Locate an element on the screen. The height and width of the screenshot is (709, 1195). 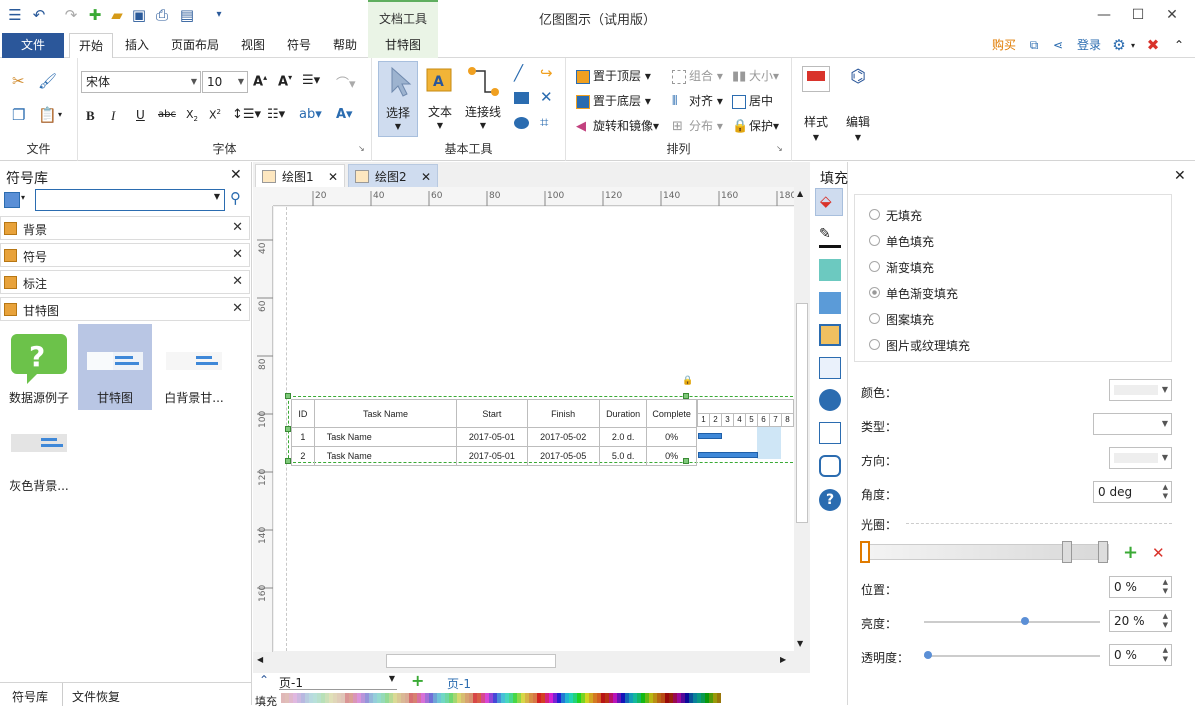
tab-file-recovery: 文件恢复 is located at coordinates (96, 696).